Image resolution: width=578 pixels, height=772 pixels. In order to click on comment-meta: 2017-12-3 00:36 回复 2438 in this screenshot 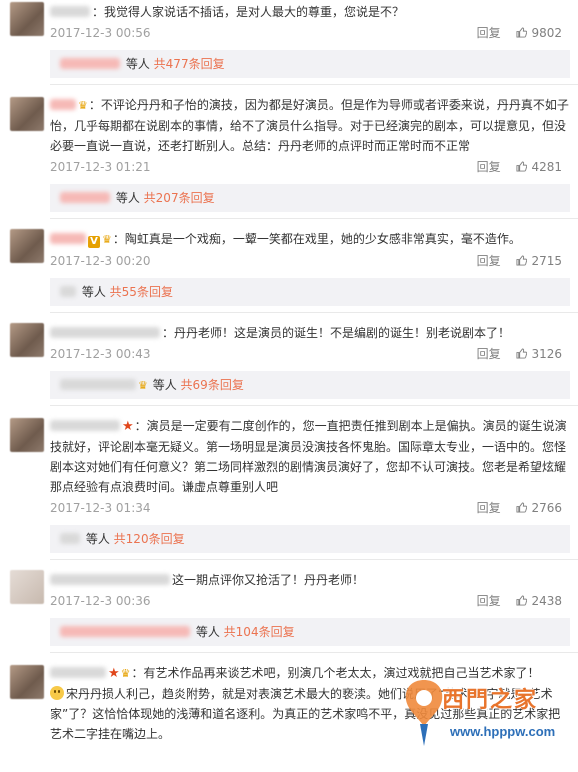, I will do `click(310, 601)`.